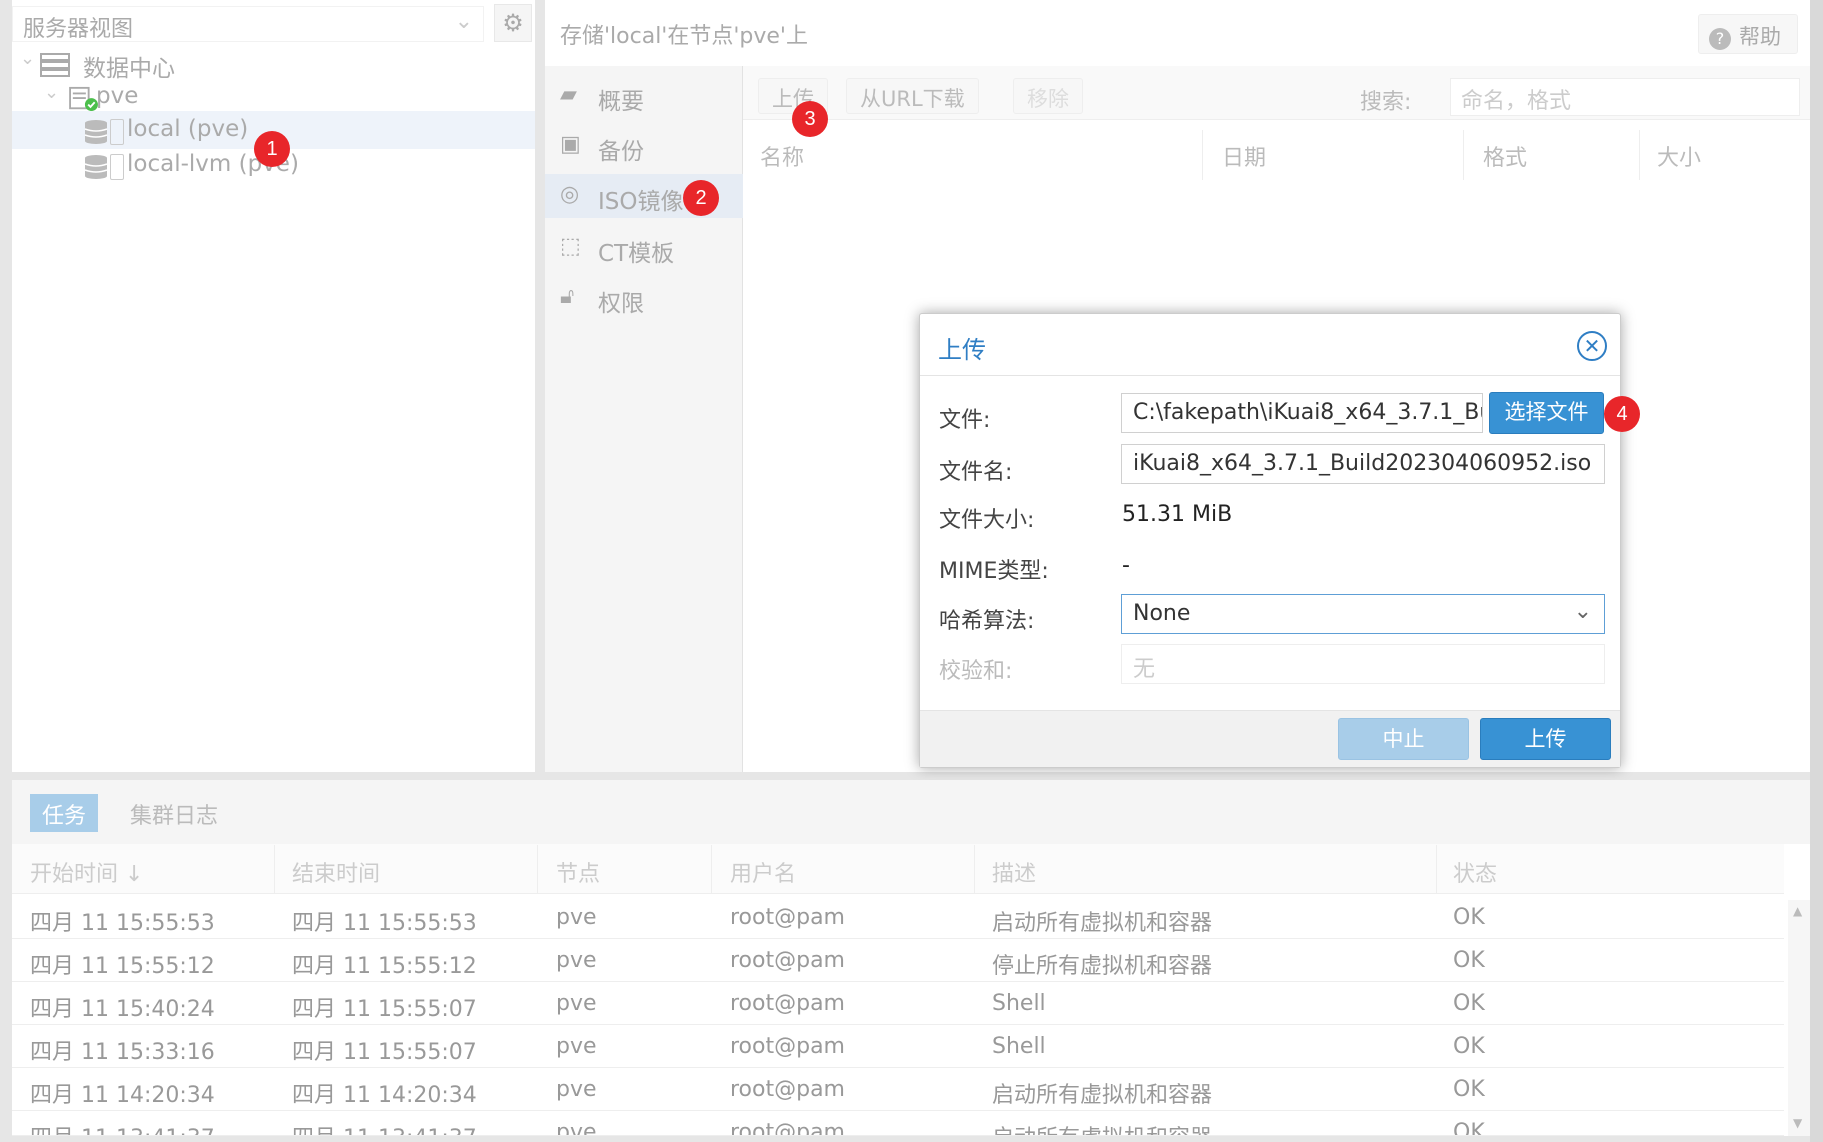 This screenshot has height=1142, width=1823. I want to click on column-header-start-time: 开始时间 ↓, so click(86, 872).